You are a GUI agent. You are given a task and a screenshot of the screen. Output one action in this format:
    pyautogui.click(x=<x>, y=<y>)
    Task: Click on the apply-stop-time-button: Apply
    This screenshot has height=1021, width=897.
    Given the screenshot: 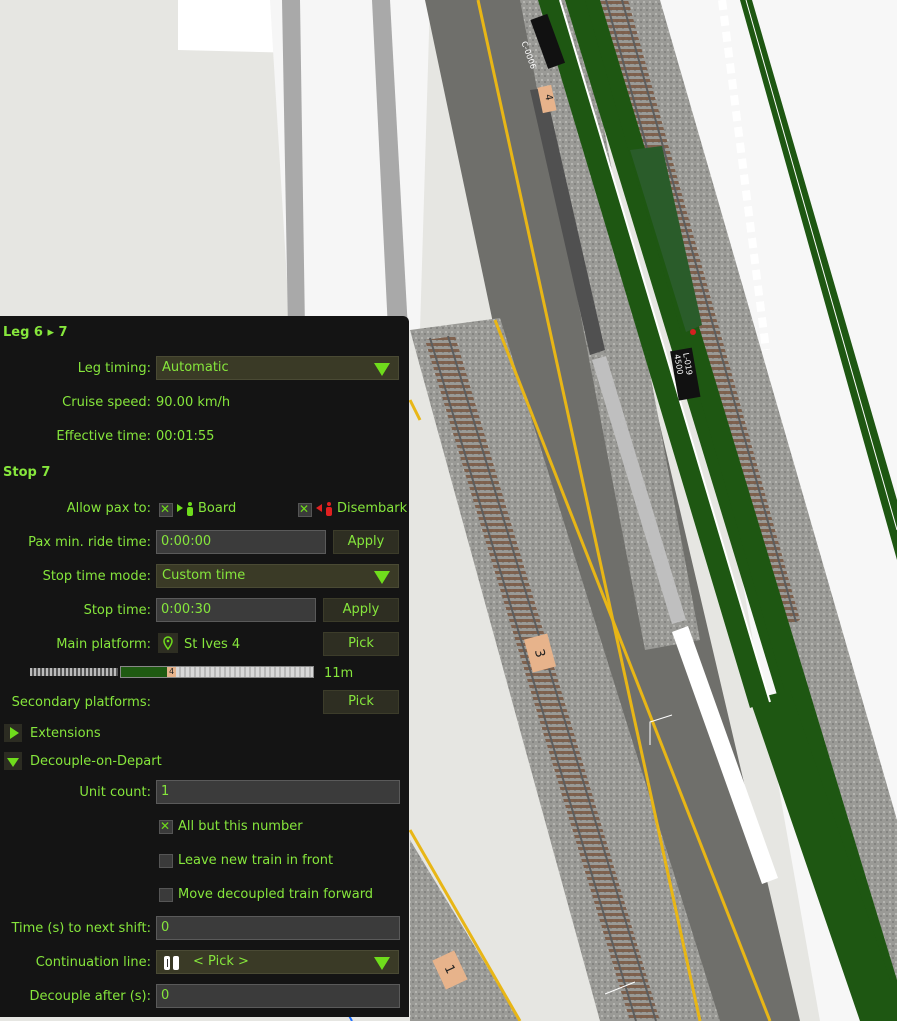 What is the action you would take?
    pyautogui.click(x=361, y=610)
    